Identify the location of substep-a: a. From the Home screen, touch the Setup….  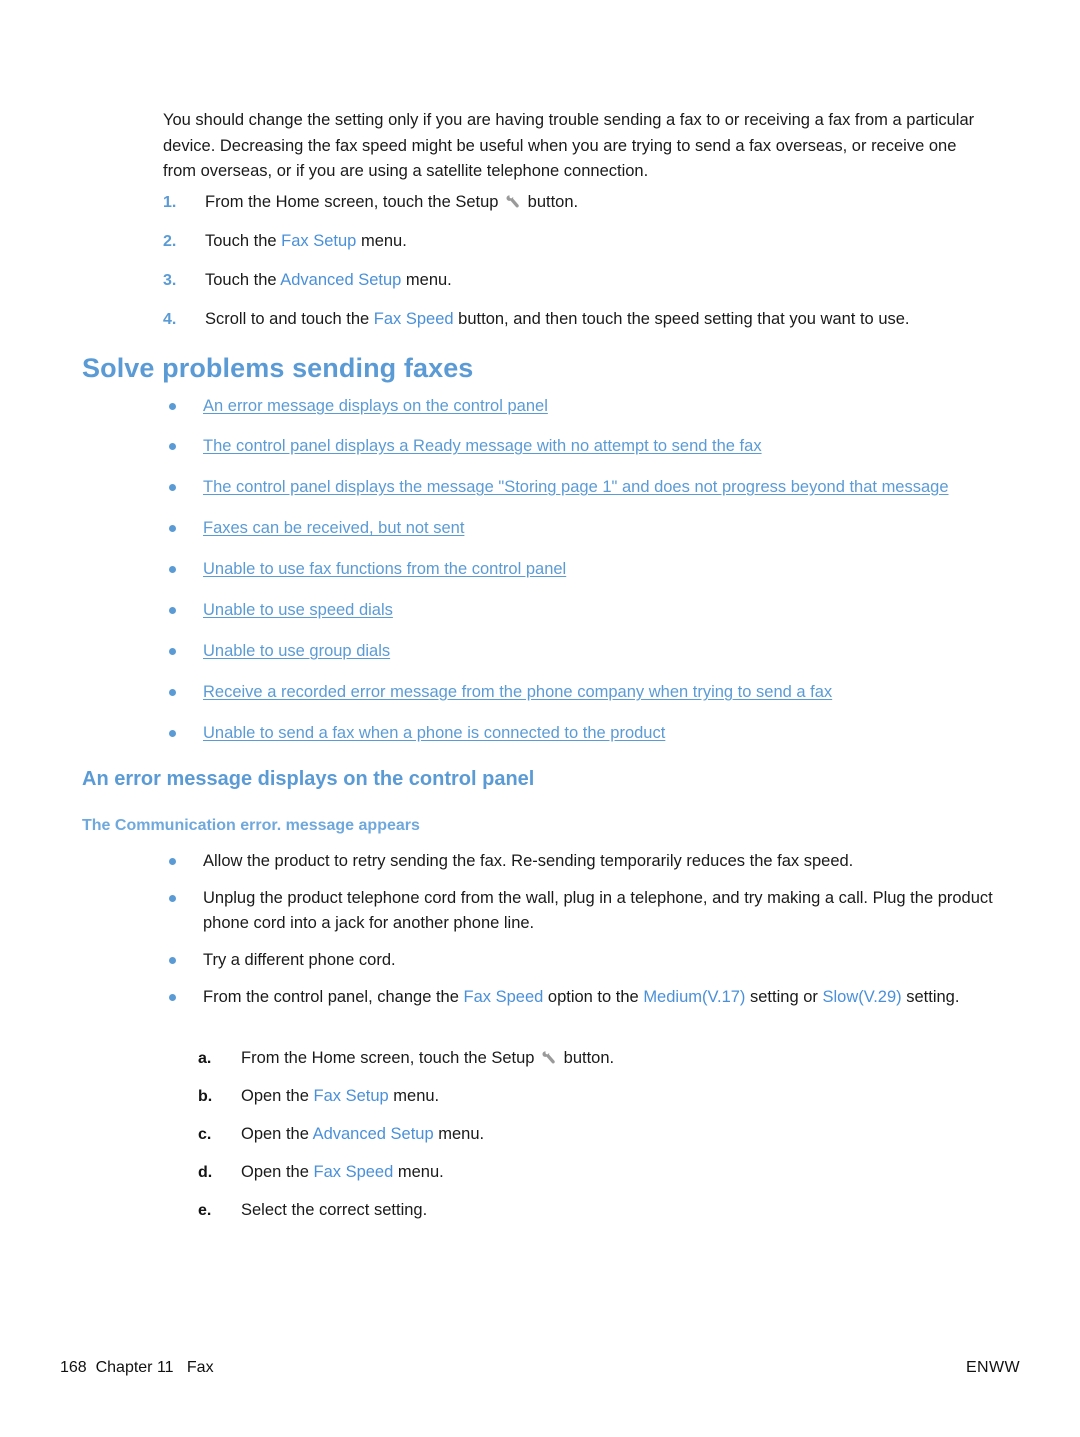
(595, 1058).